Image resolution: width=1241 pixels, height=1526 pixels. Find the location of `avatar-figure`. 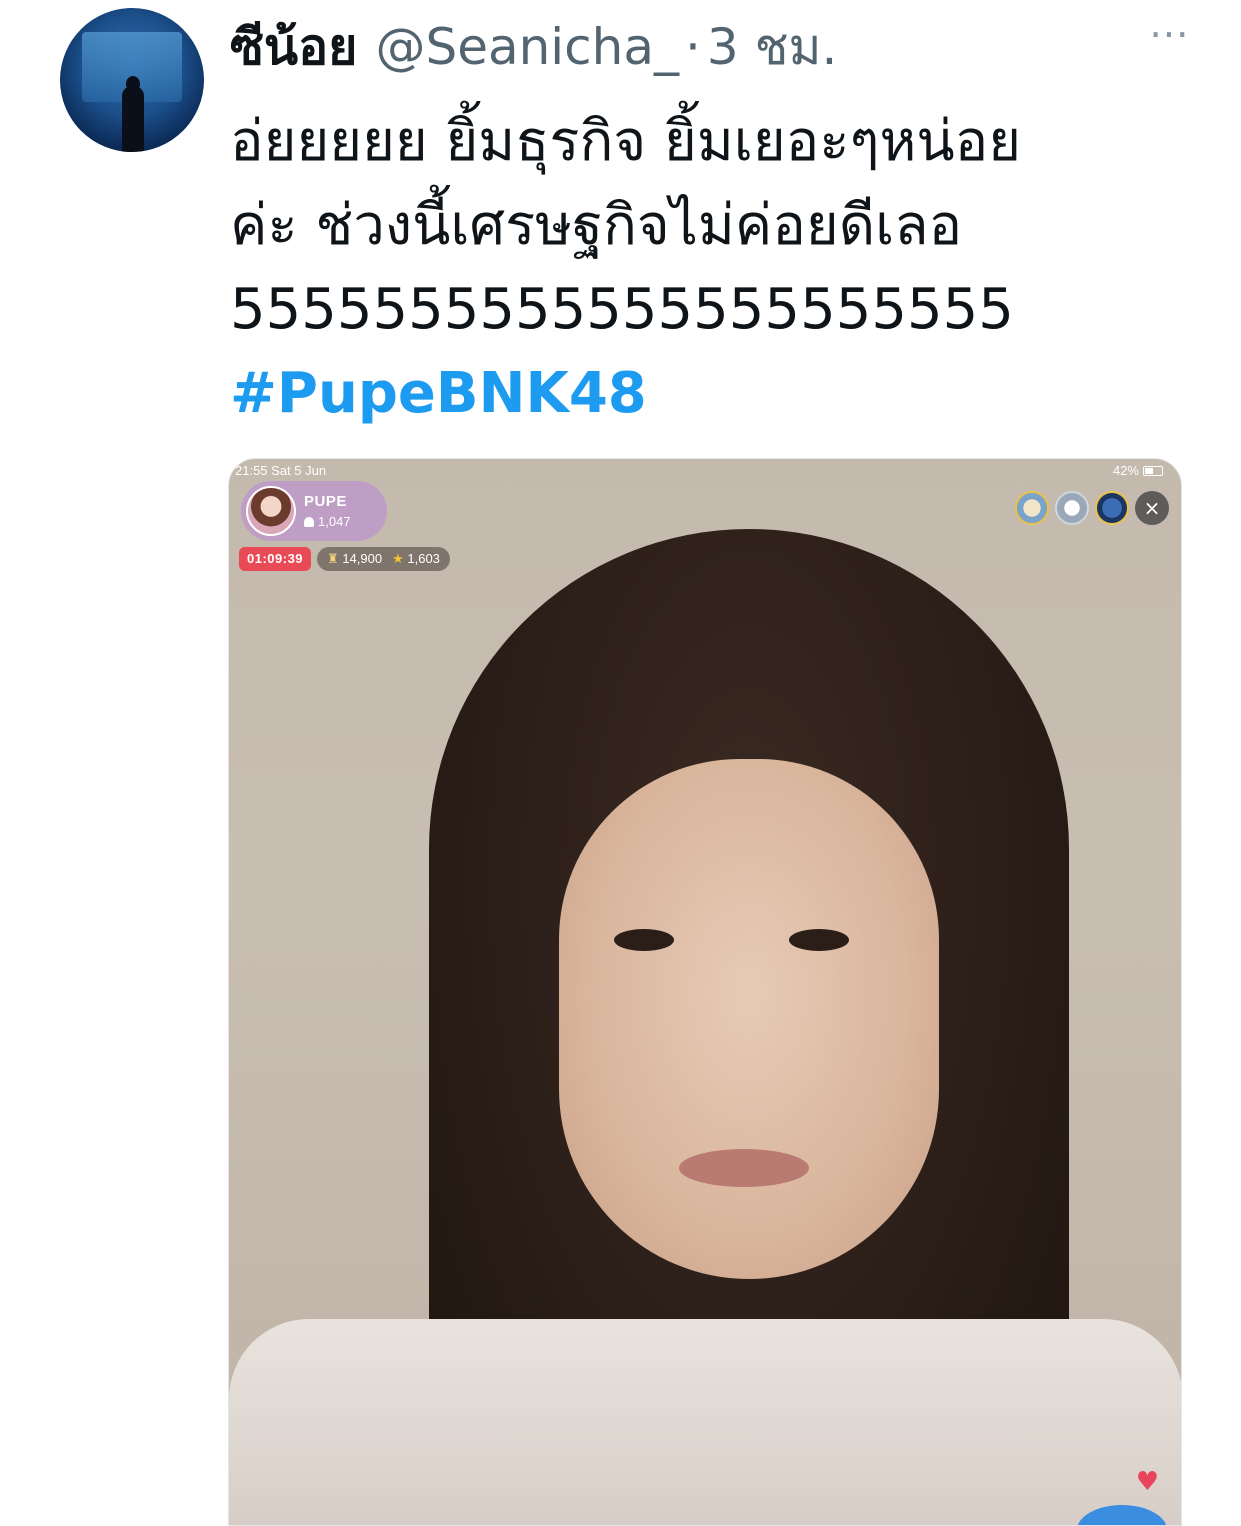

avatar-figure is located at coordinates (133, 119).